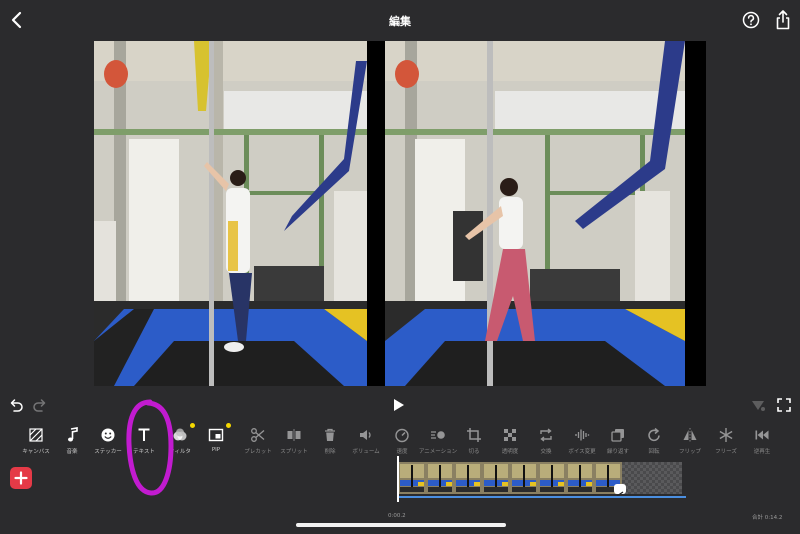 The width and height of the screenshot is (800, 534). I want to click on playhead, so click(398, 479).